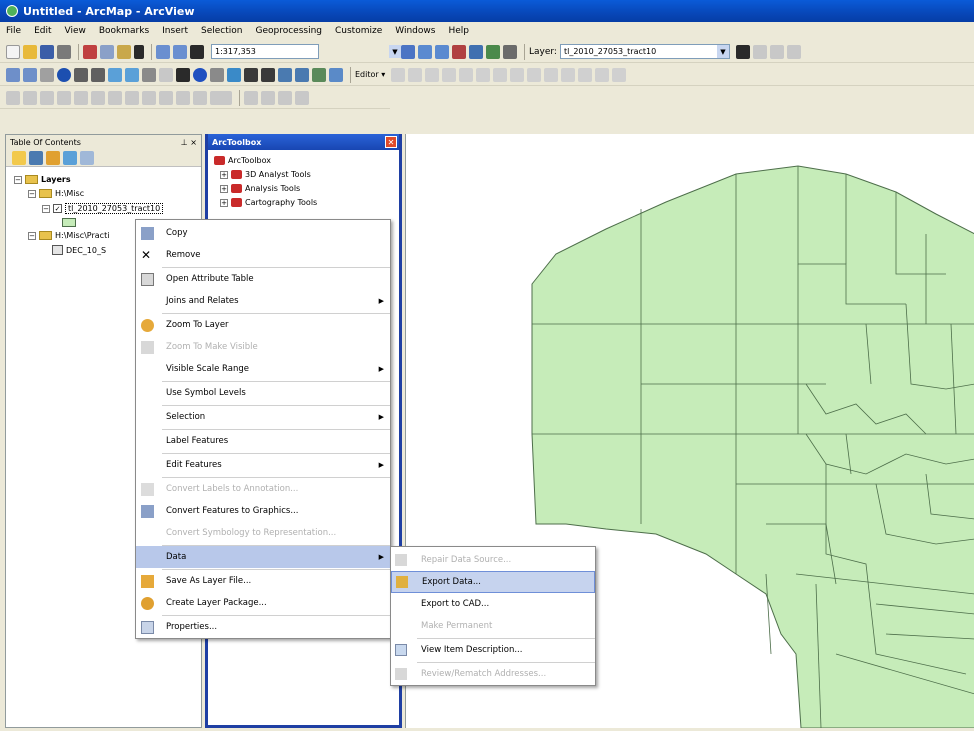 The width and height of the screenshot is (974, 731). What do you see at coordinates (197, 51) in the screenshot?
I see `add-data-icon` at bounding box center [197, 51].